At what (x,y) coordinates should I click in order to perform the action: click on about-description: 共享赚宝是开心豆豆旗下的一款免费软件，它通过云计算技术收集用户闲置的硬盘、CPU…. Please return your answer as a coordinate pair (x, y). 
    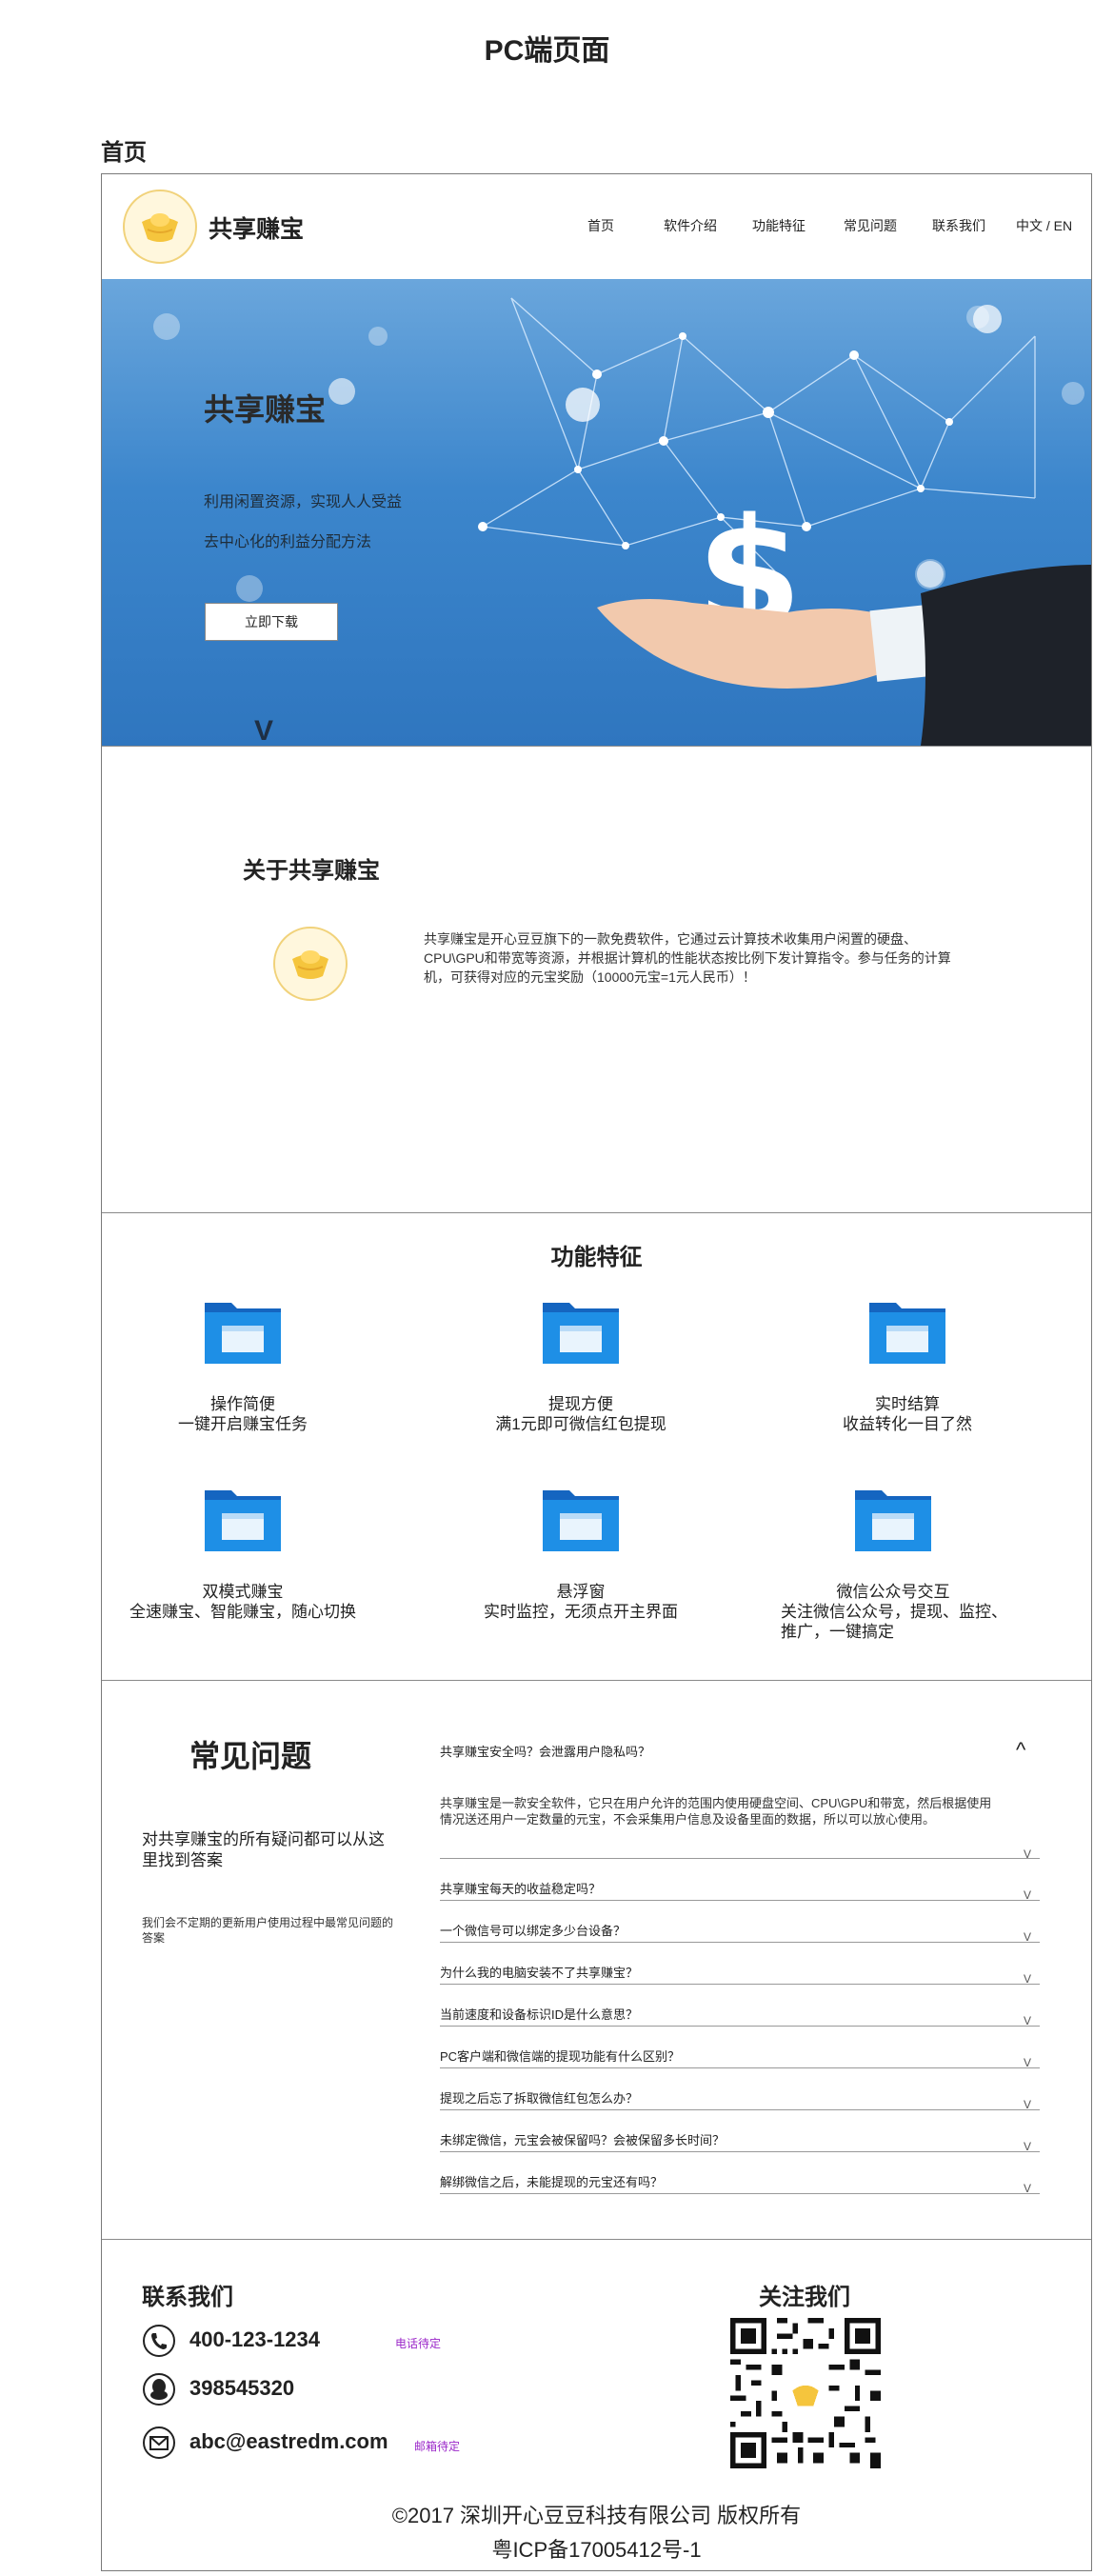
    Looking at the image, I should click on (687, 958).